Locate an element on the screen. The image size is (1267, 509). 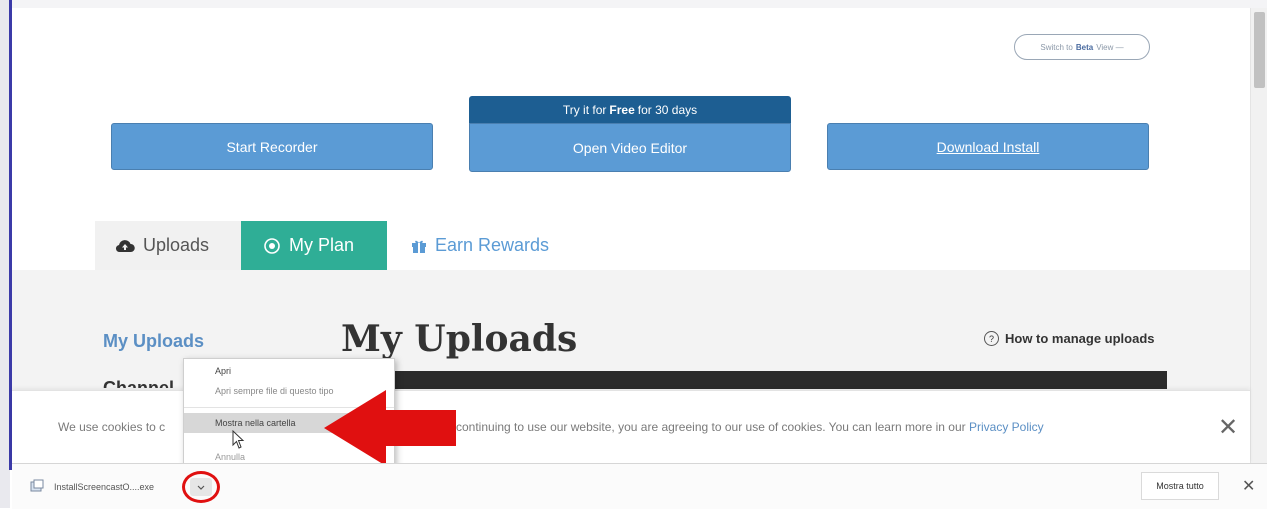
close-icon: ✕ is located at coordinates (1228, 427).